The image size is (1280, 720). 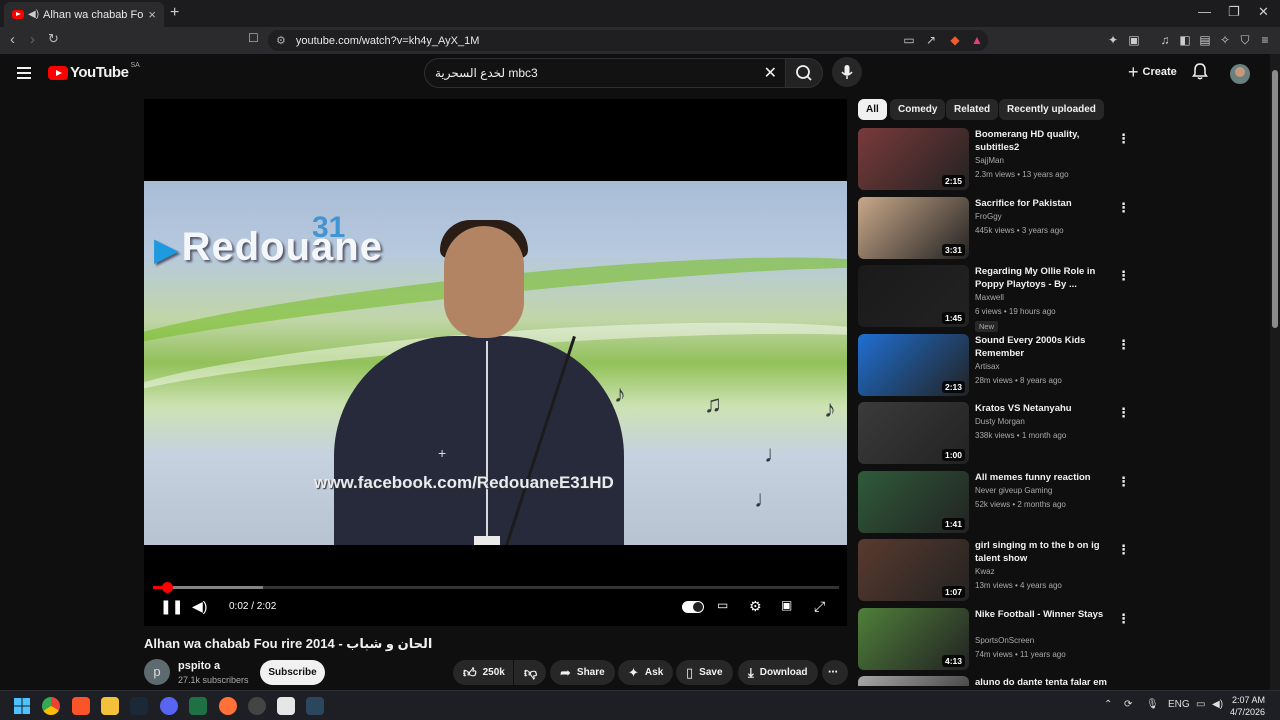 I want to click on download-button: ⤓ Download, so click(x=778, y=672).